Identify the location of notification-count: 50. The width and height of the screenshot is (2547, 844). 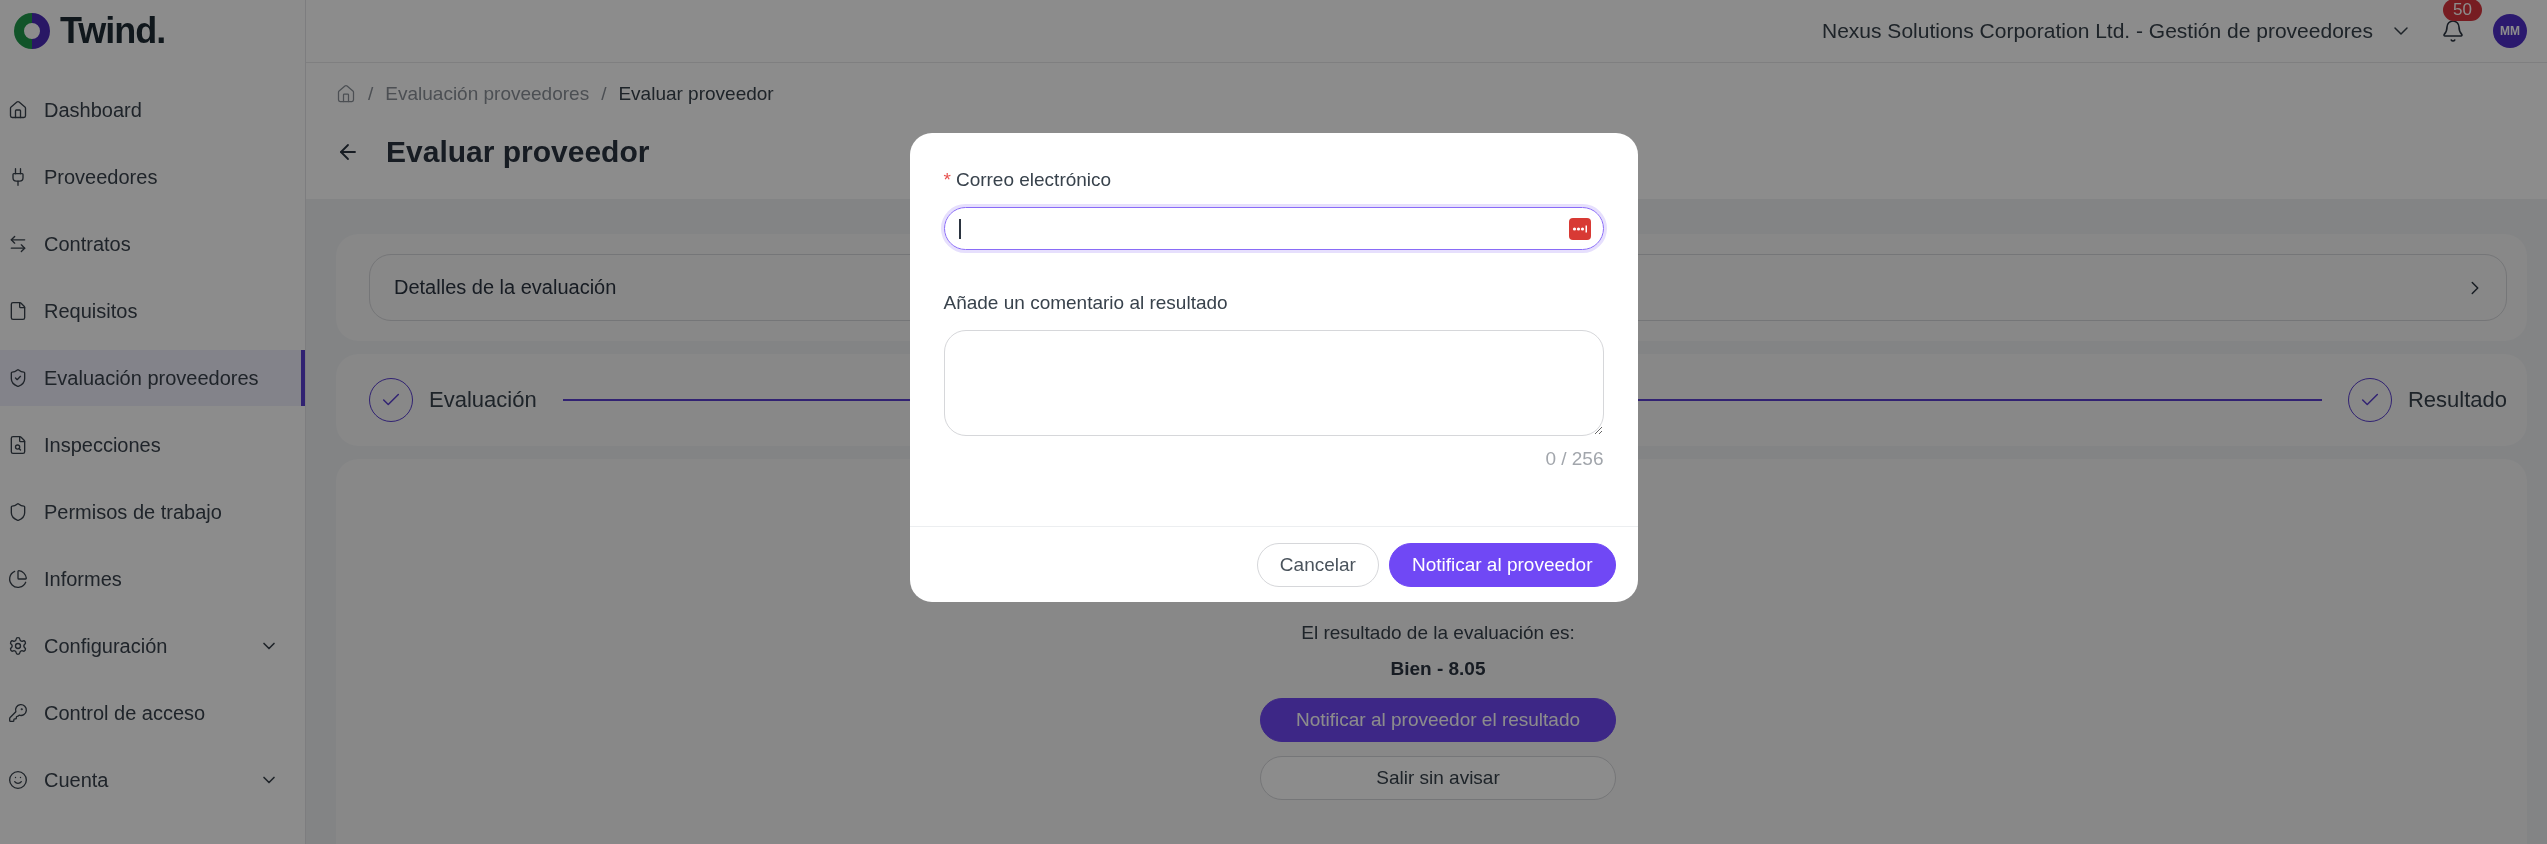
(2462, 10).